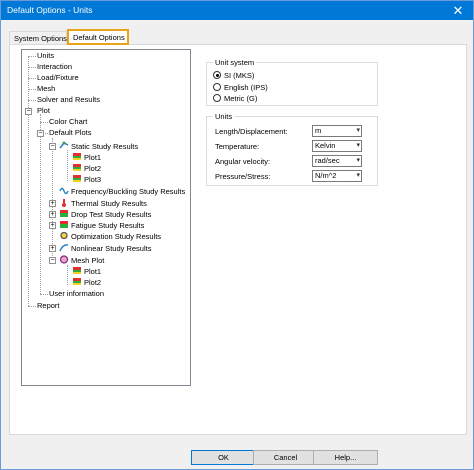 Image resolution: width=474 pixels, height=470 pixels. Describe the element at coordinates (46, 89) in the screenshot. I see `tree-item-mesh: Mesh` at that location.